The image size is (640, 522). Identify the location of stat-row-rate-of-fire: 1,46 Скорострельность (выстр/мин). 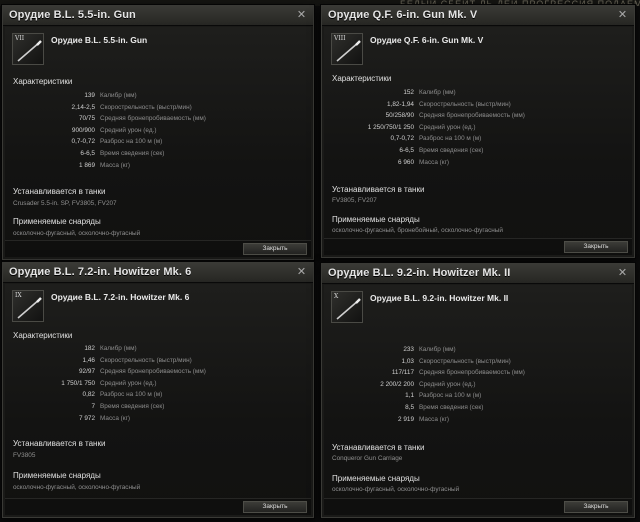
(137, 360).